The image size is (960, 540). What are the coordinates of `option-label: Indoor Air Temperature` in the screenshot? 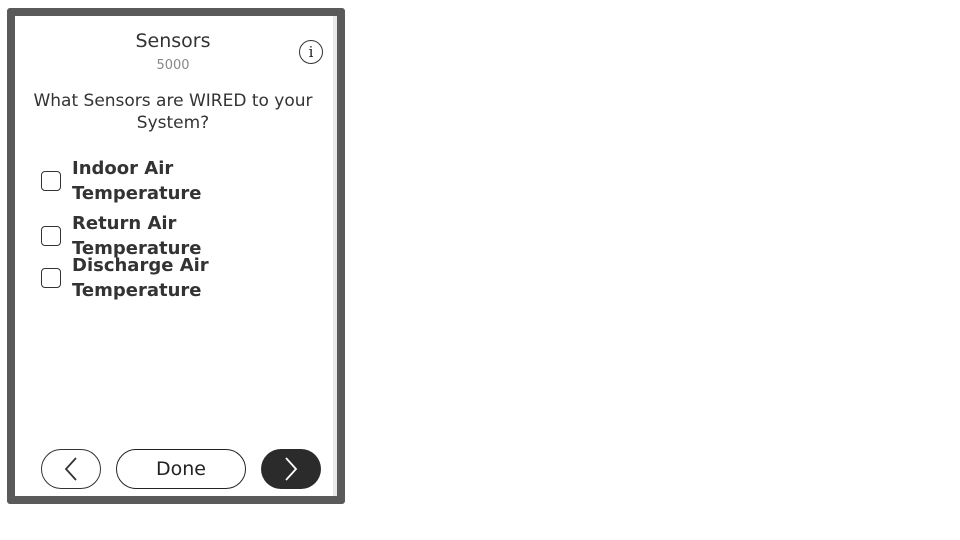 It's located at (137, 181).